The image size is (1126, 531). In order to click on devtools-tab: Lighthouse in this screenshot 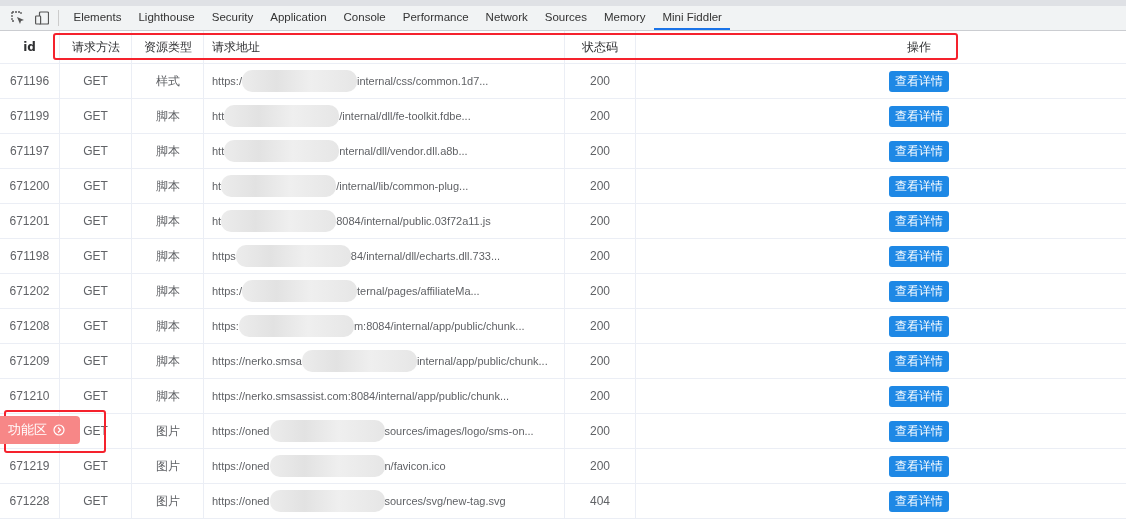, I will do `click(166, 18)`.